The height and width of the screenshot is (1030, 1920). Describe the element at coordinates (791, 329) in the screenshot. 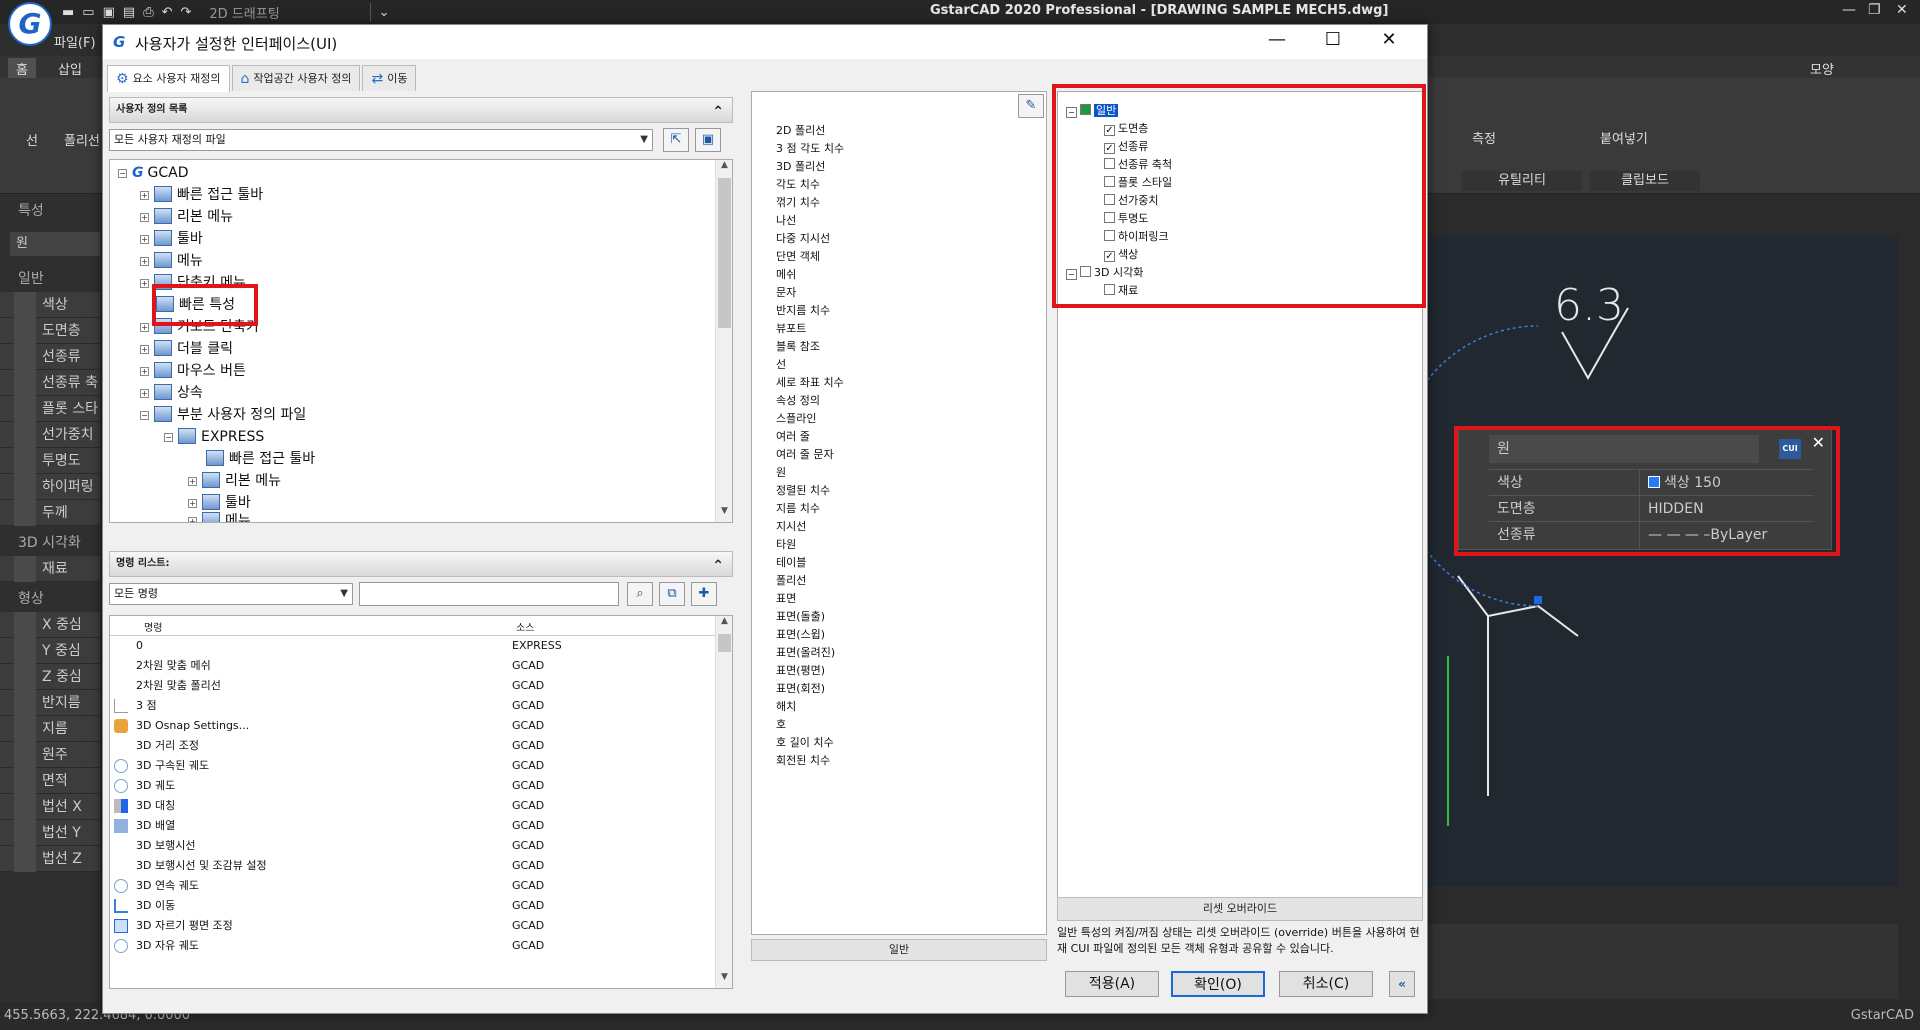

I see `list-item: 뷰포트` at that location.